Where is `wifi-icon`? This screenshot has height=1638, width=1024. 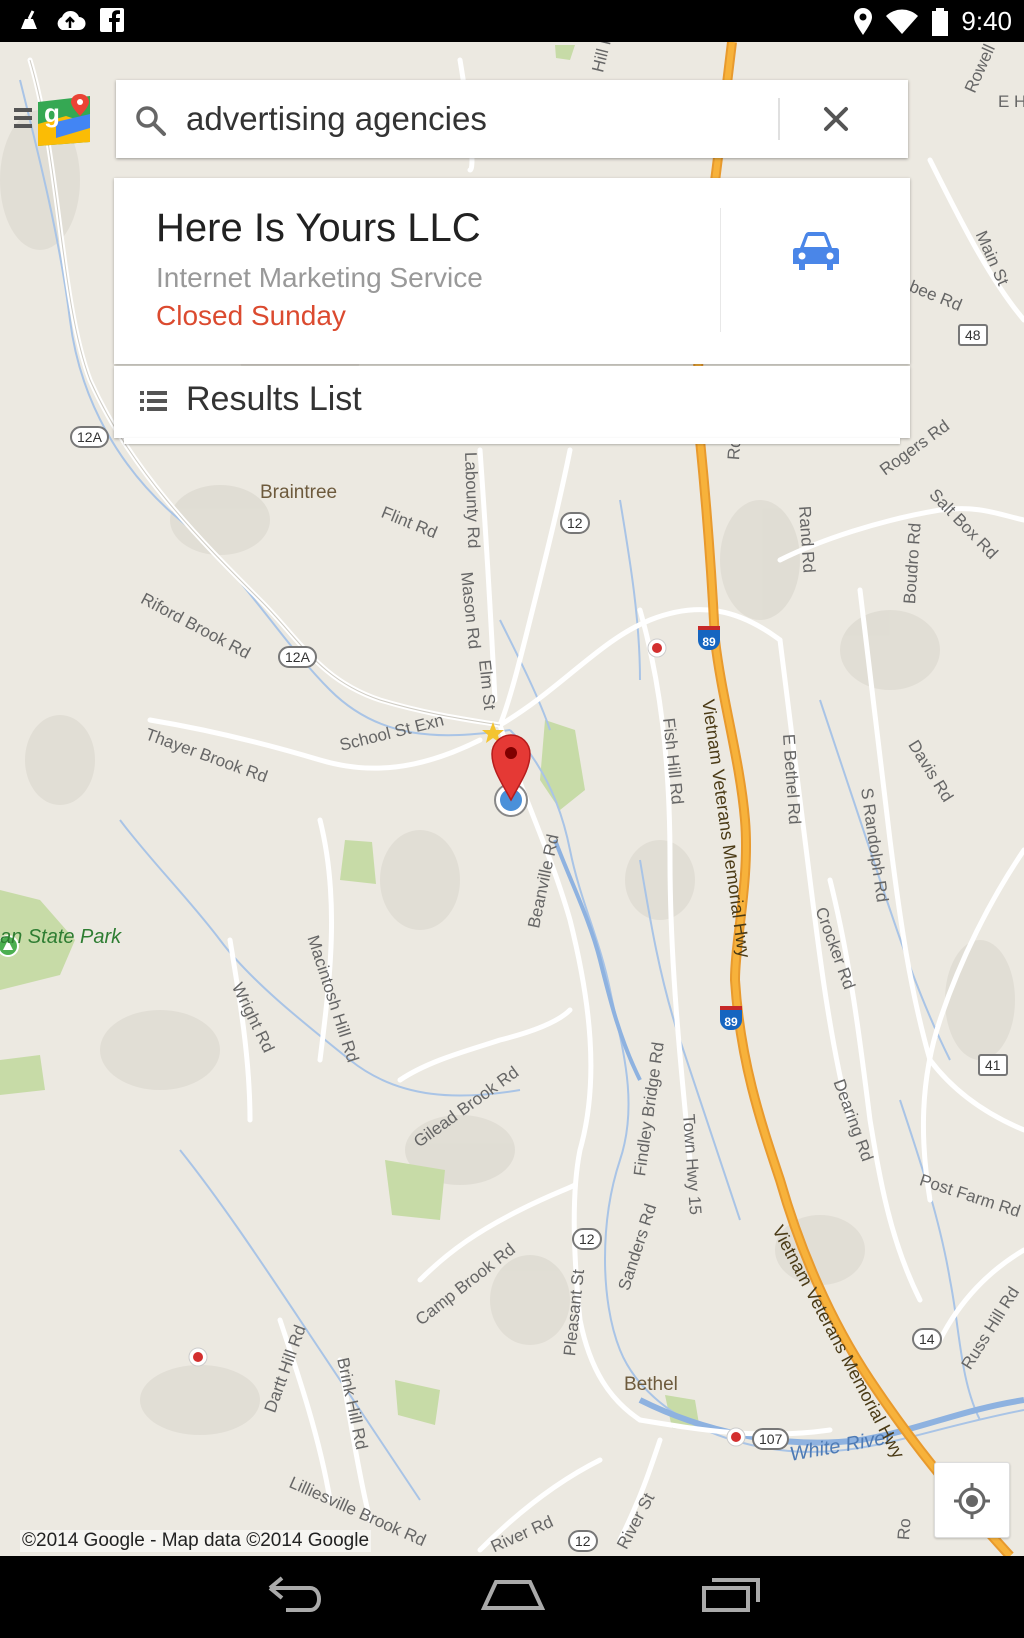
wifi-icon is located at coordinates (902, 21).